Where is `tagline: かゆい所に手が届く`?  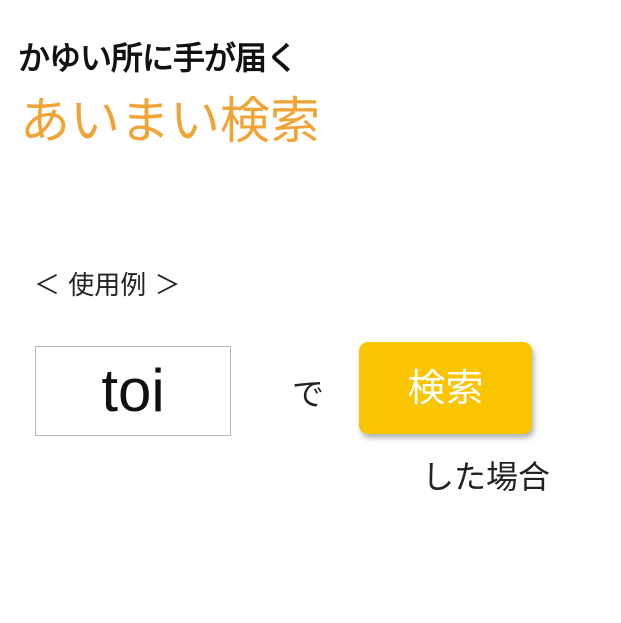 tagline: かゆい所に手が届く is located at coordinates (158, 58).